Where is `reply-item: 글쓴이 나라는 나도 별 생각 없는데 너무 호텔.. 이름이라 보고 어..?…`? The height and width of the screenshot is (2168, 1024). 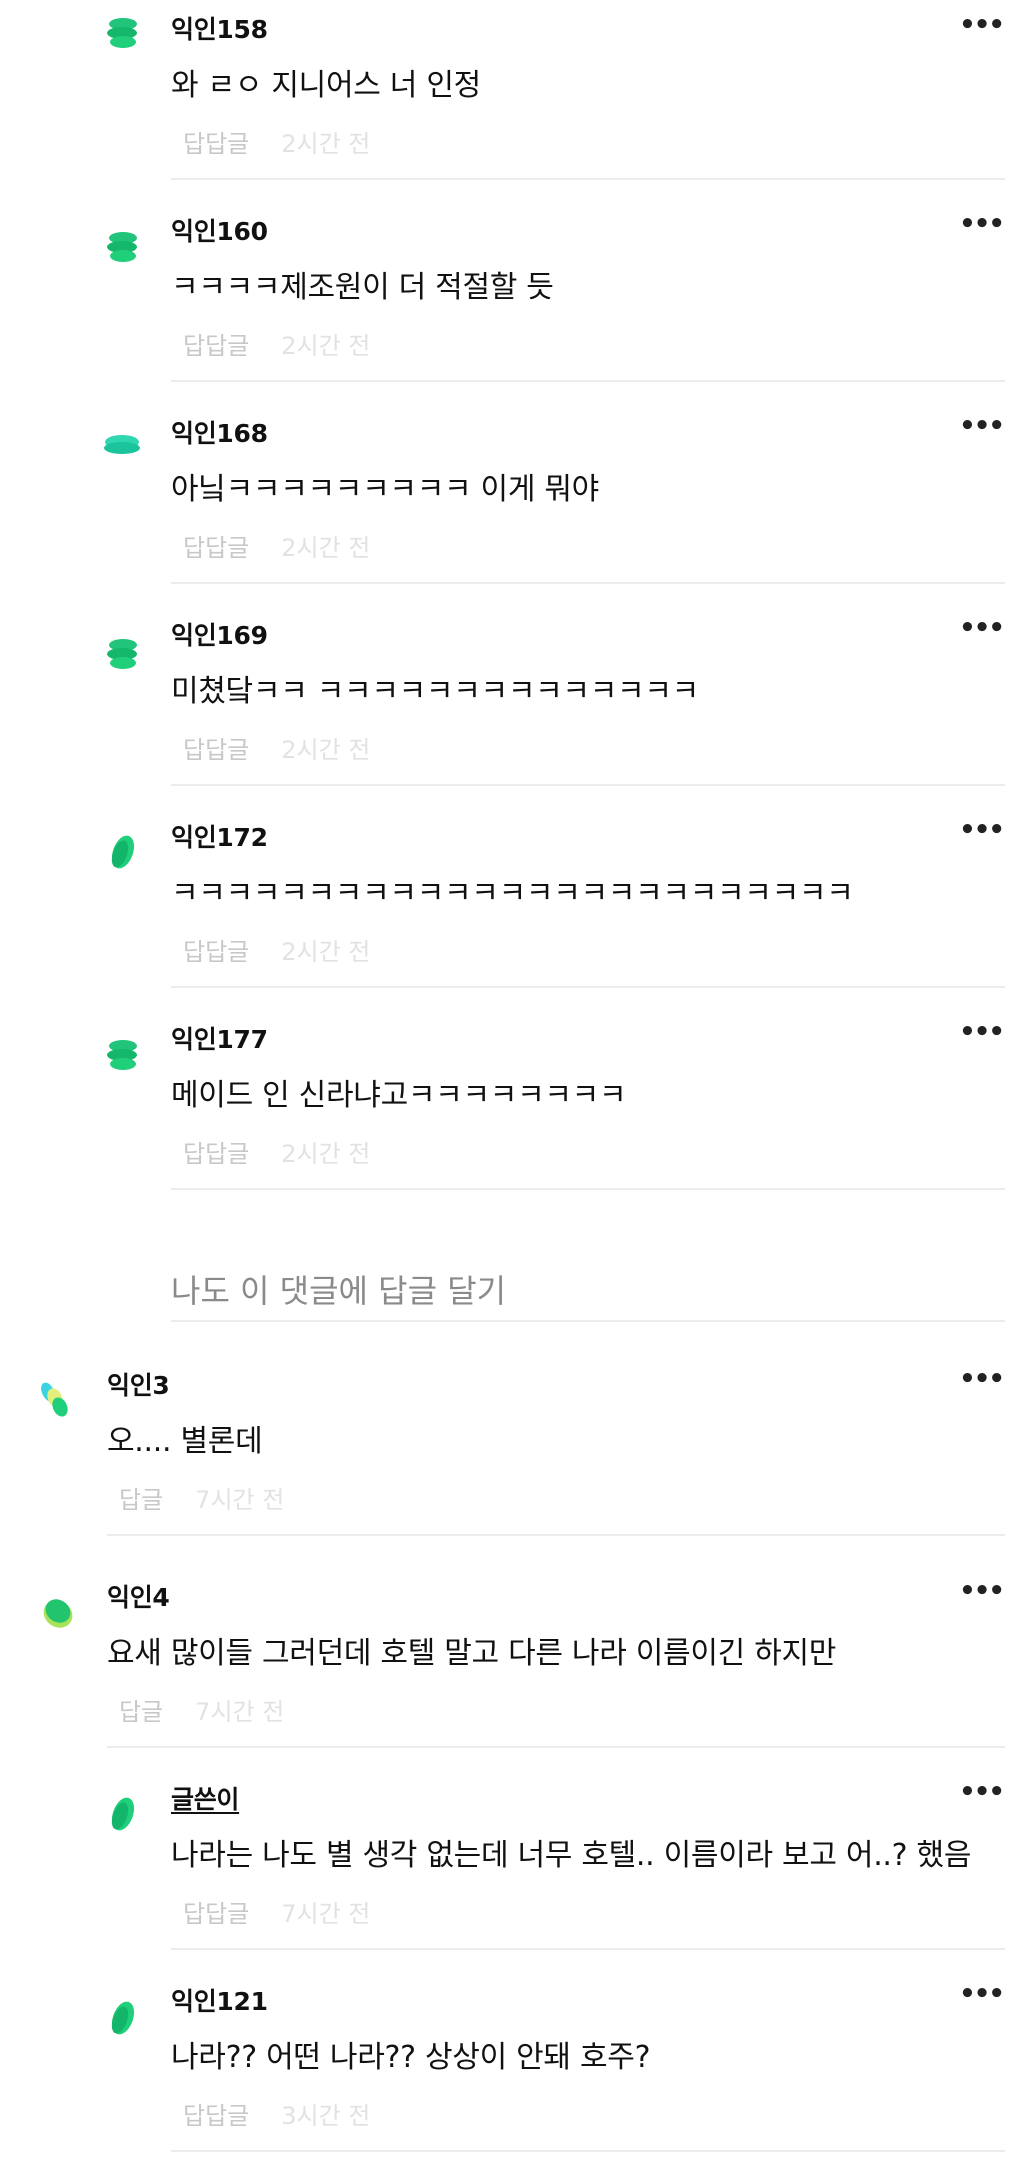
reply-item: 글쓴이 나라는 나도 별 생각 없는데 너무 호텔.. 이름이라 보고 어..?… is located at coordinates (558, 1849).